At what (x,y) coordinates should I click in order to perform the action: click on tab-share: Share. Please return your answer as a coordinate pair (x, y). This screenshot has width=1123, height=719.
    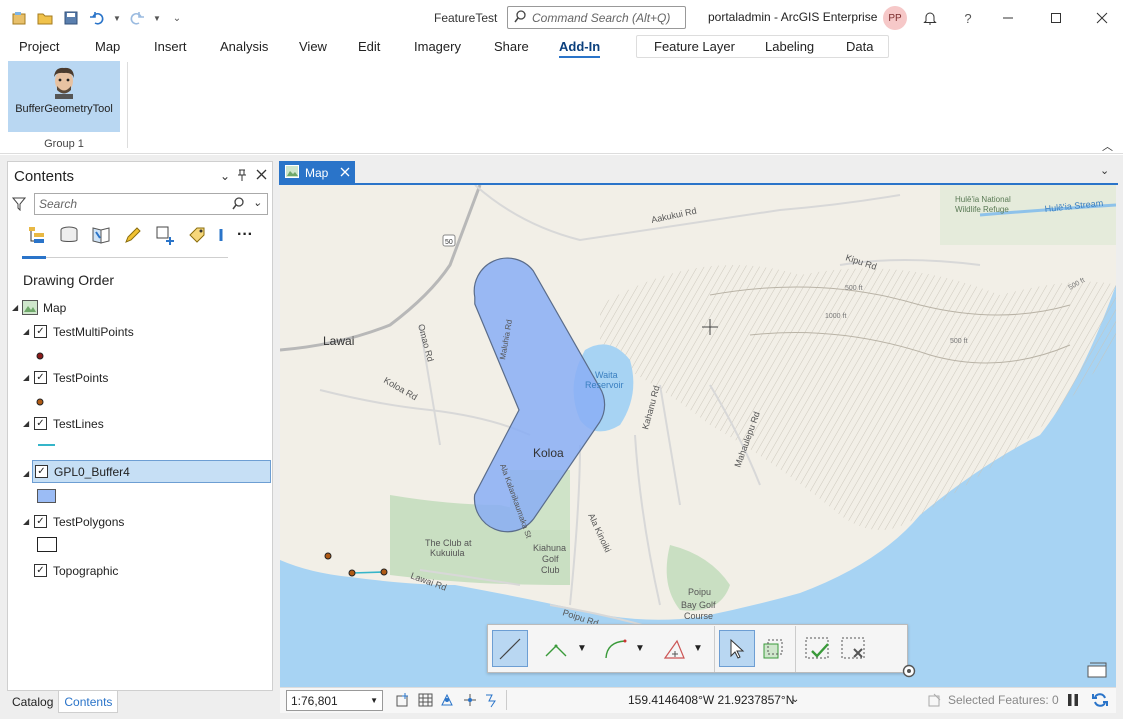
    Looking at the image, I should click on (511, 46).